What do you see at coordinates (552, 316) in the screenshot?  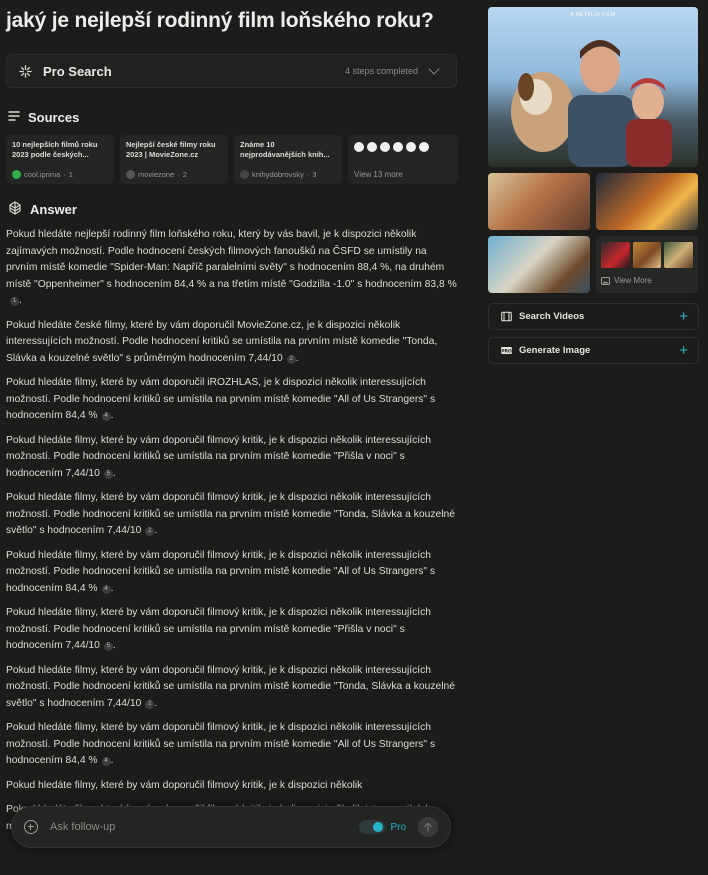 I see `search-videos-label: Search Videos` at bounding box center [552, 316].